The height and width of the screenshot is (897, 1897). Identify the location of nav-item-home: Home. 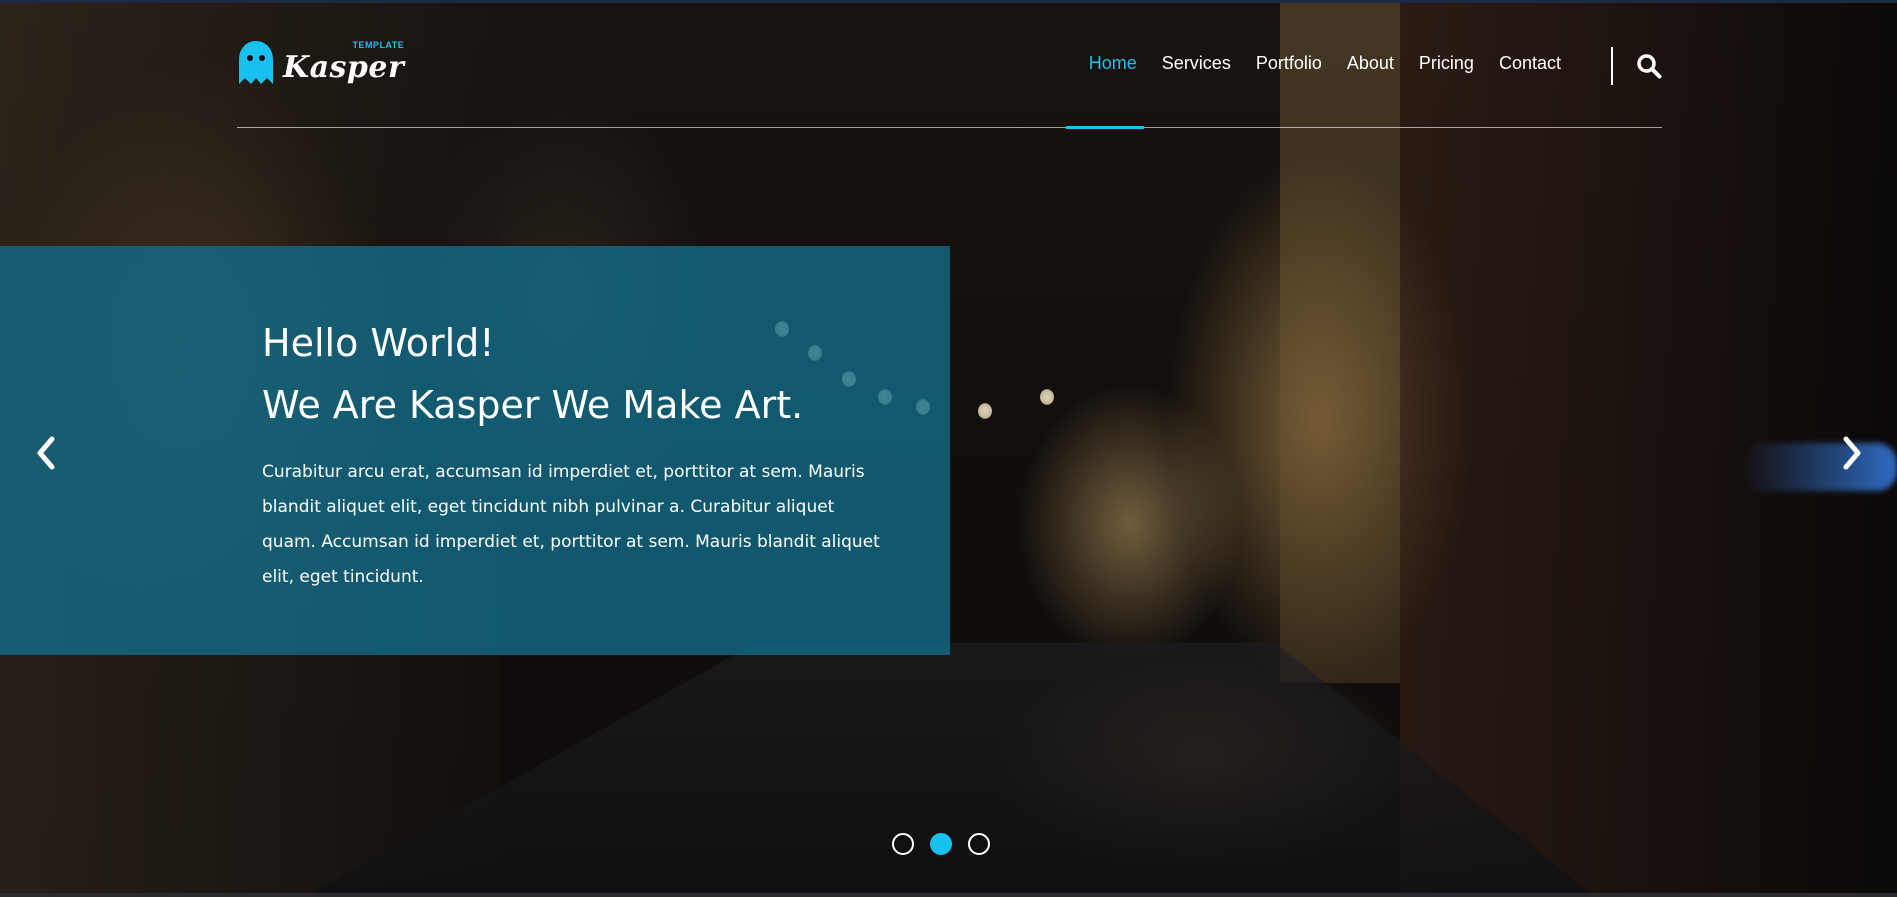
(1113, 63).